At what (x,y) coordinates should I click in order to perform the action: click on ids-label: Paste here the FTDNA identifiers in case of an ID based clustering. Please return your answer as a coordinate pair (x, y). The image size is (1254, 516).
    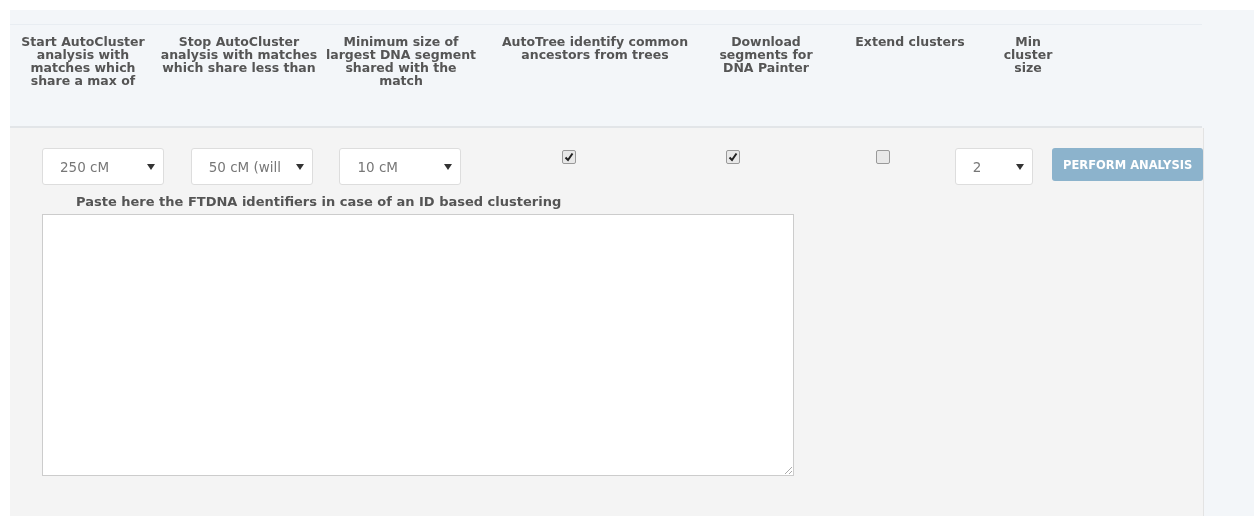
    Looking at the image, I should click on (319, 201).